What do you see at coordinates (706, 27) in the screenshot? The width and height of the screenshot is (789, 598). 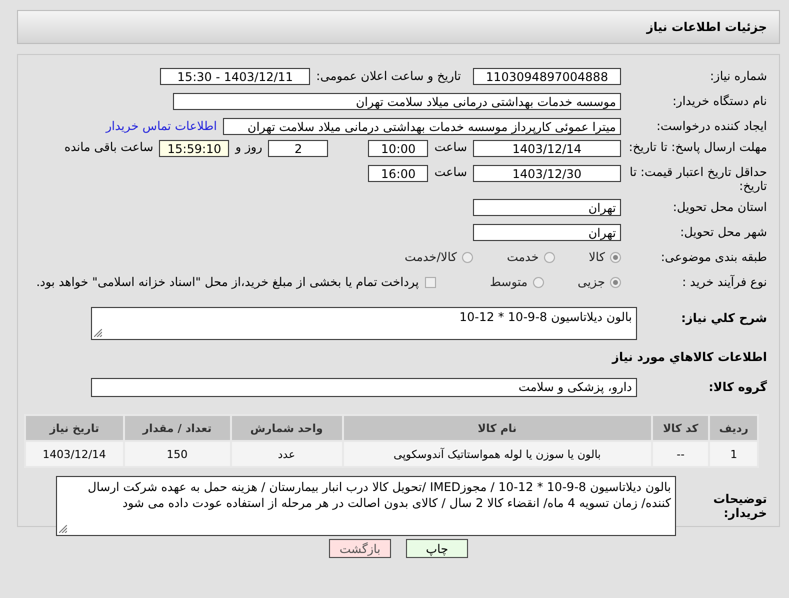 I see `page-title: جزئیات اطلاعات نیاز` at bounding box center [706, 27].